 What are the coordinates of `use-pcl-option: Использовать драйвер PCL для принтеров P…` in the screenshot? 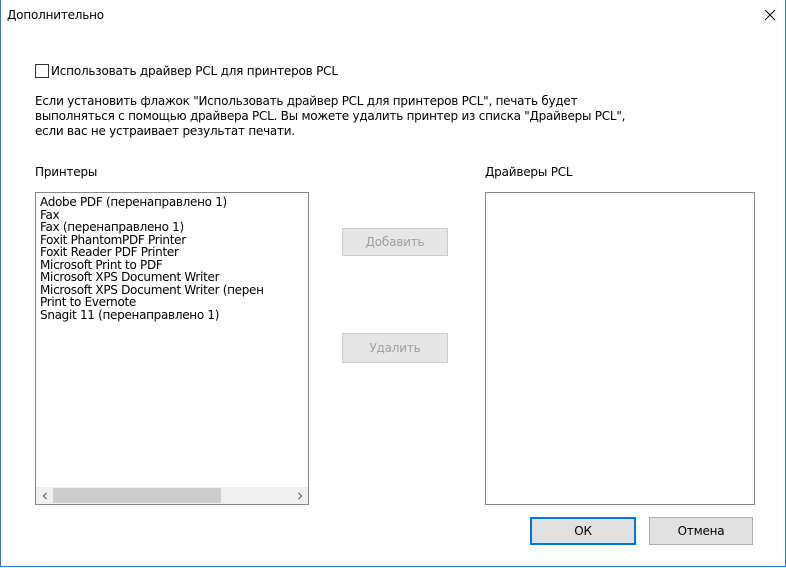 It's located at (186, 71).